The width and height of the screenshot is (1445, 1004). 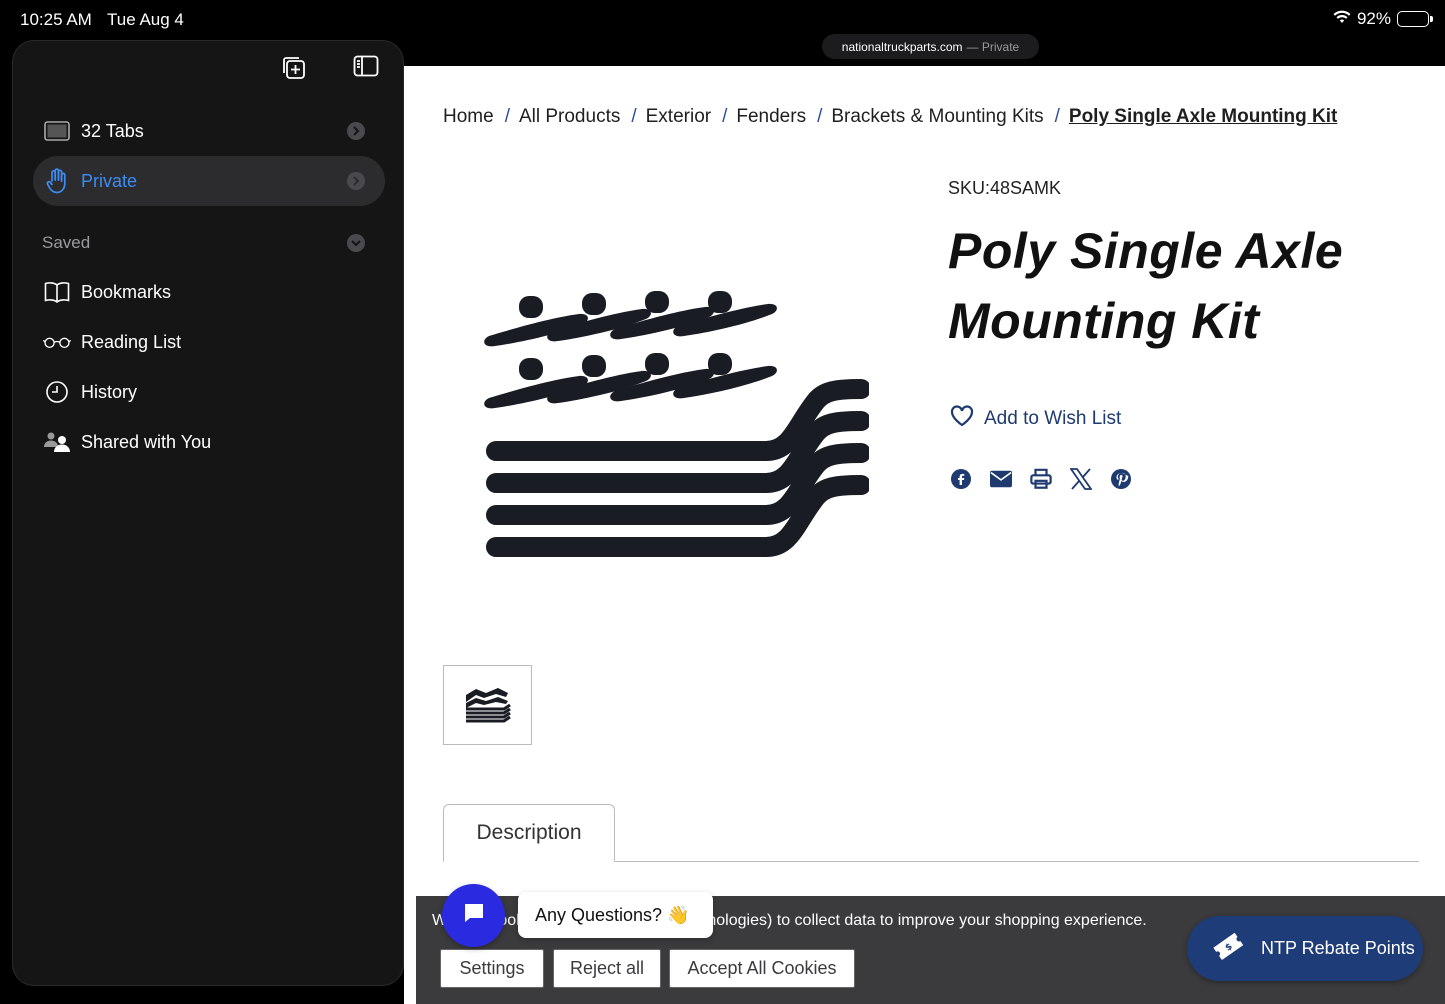 I want to click on product-image, so click(x=676, y=426).